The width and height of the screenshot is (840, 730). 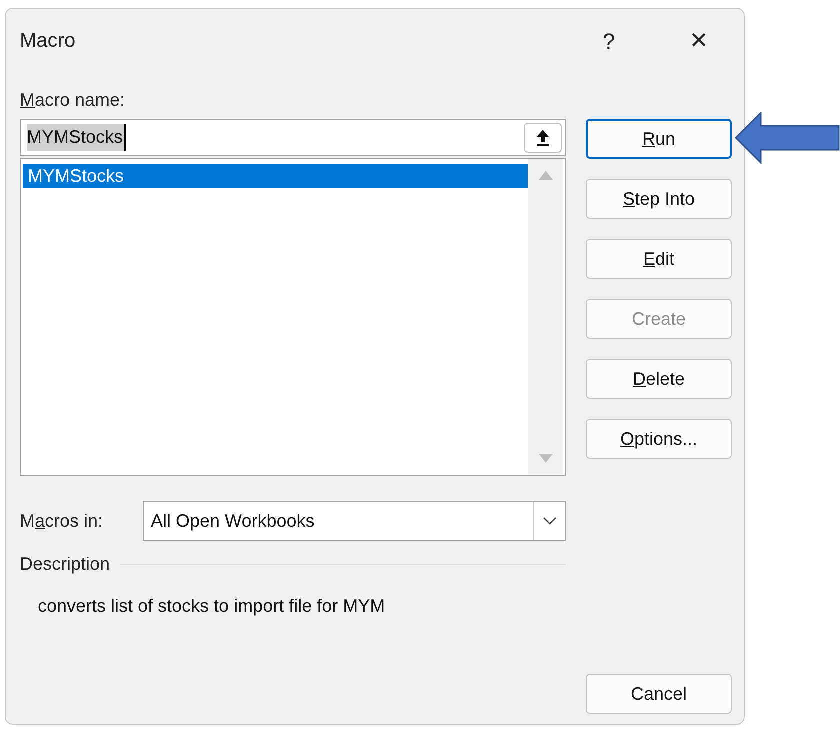 I want to click on dialog-button: Run, so click(x=659, y=139).